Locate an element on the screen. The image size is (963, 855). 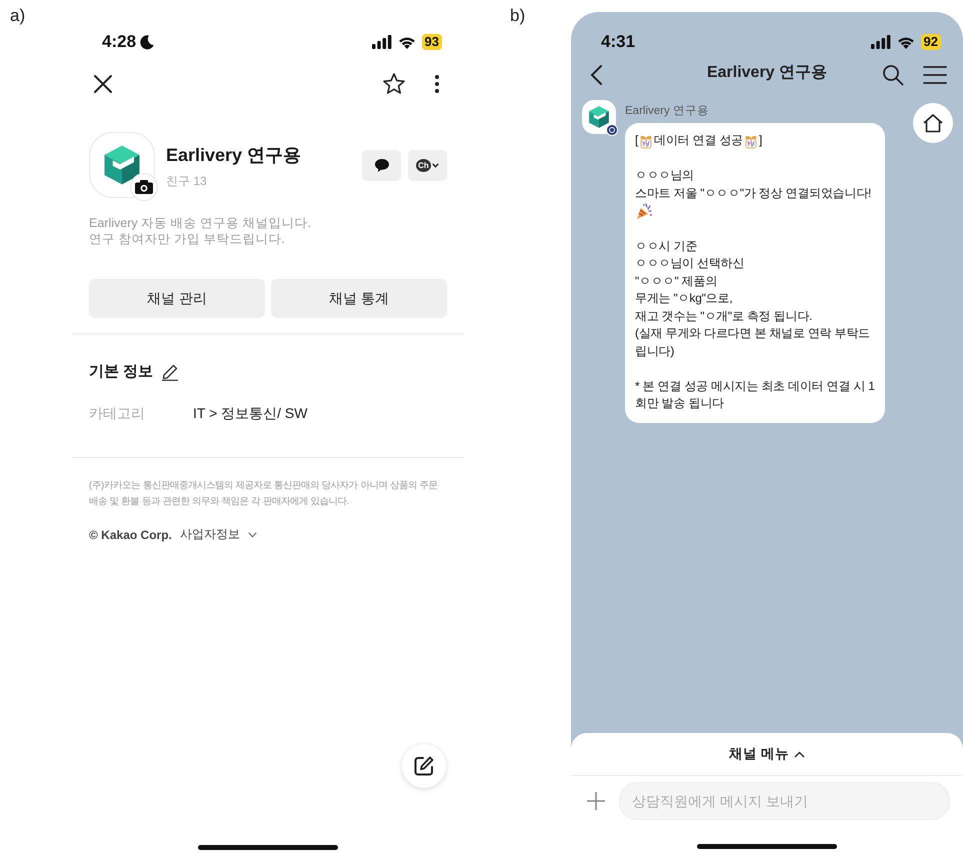
panel-label: b) is located at coordinates (518, 16).